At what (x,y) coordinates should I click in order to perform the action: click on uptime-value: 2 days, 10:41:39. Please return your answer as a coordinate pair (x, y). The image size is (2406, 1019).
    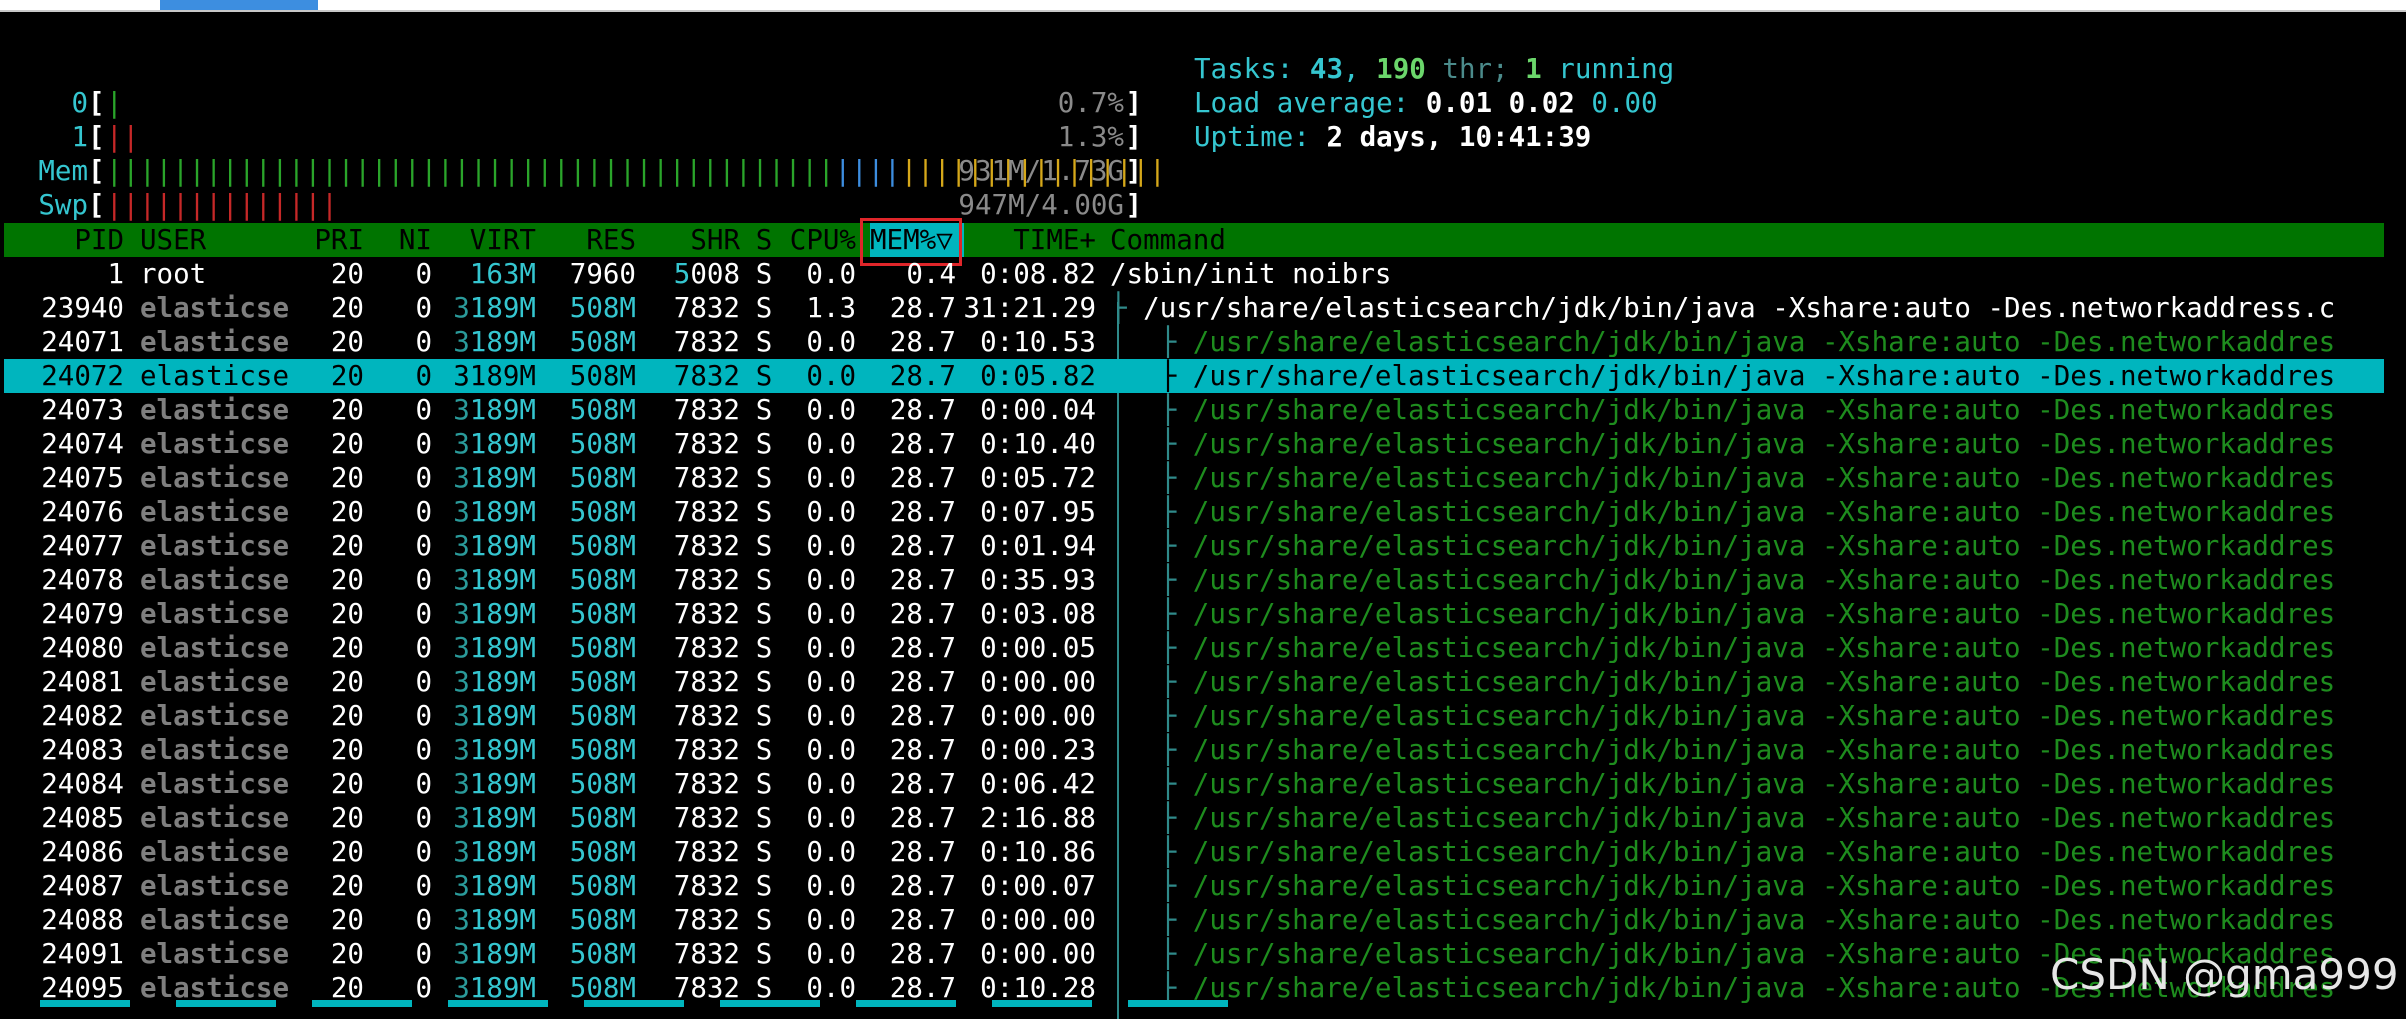
    Looking at the image, I should click on (1459, 137).